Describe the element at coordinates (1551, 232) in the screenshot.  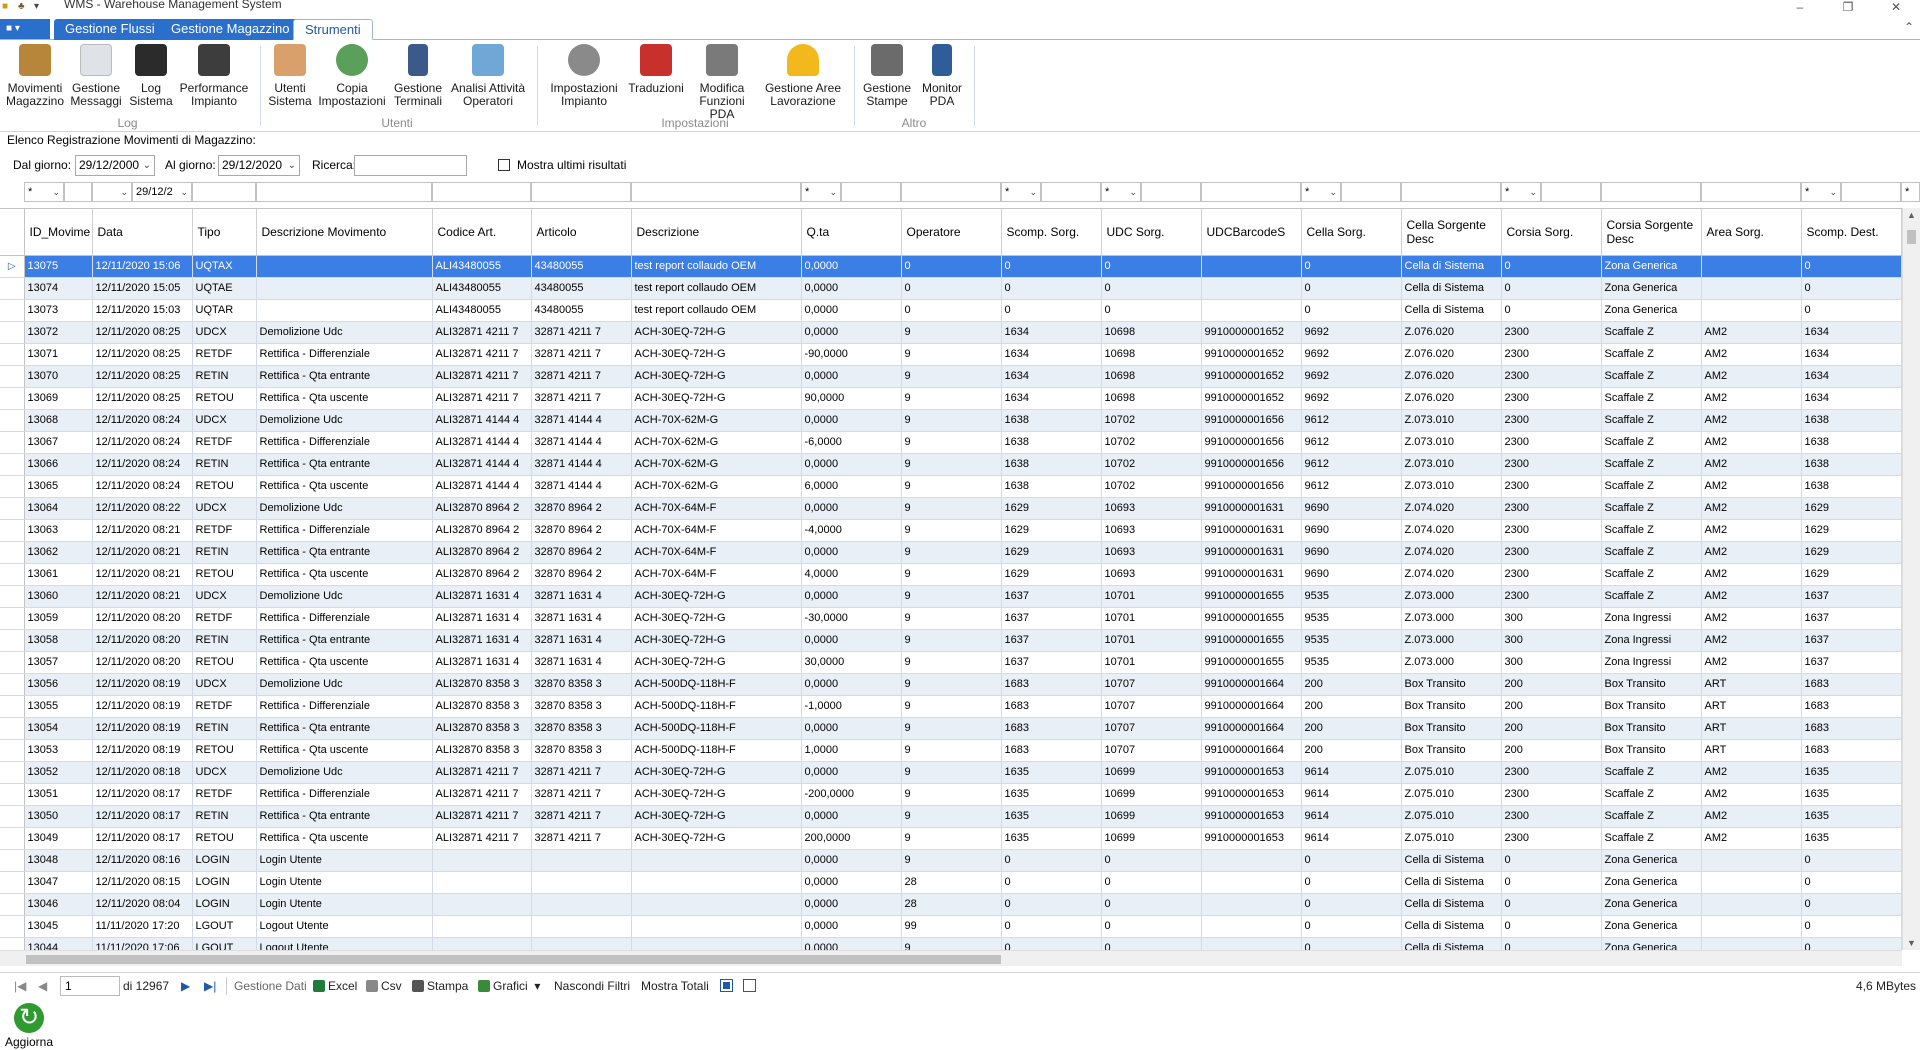
I see `col-header-corsia-sorg: Corsia Sorg.` at that location.